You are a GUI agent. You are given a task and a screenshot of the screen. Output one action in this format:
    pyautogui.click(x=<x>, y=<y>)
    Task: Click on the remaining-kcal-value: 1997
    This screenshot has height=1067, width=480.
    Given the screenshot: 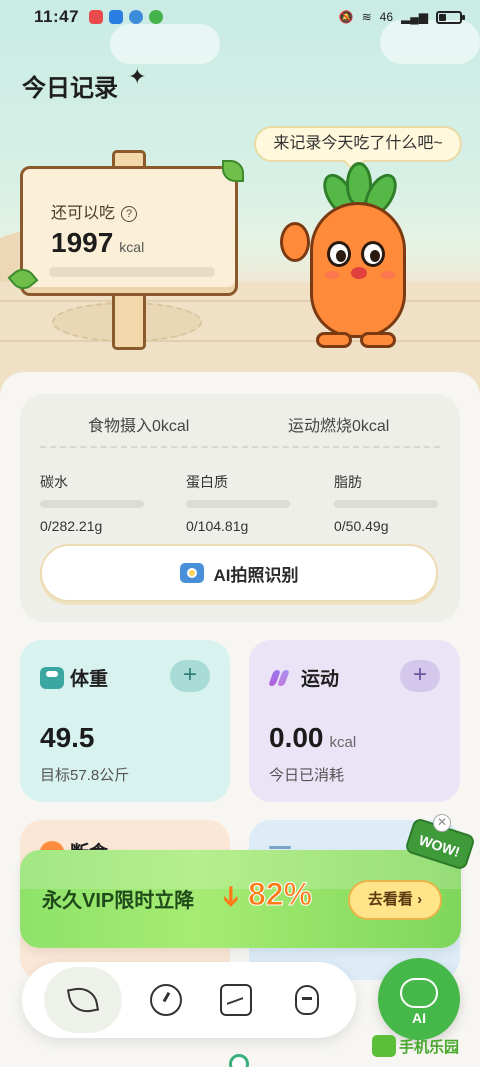 What is the action you would take?
    pyautogui.click(x=82, y=242)
    